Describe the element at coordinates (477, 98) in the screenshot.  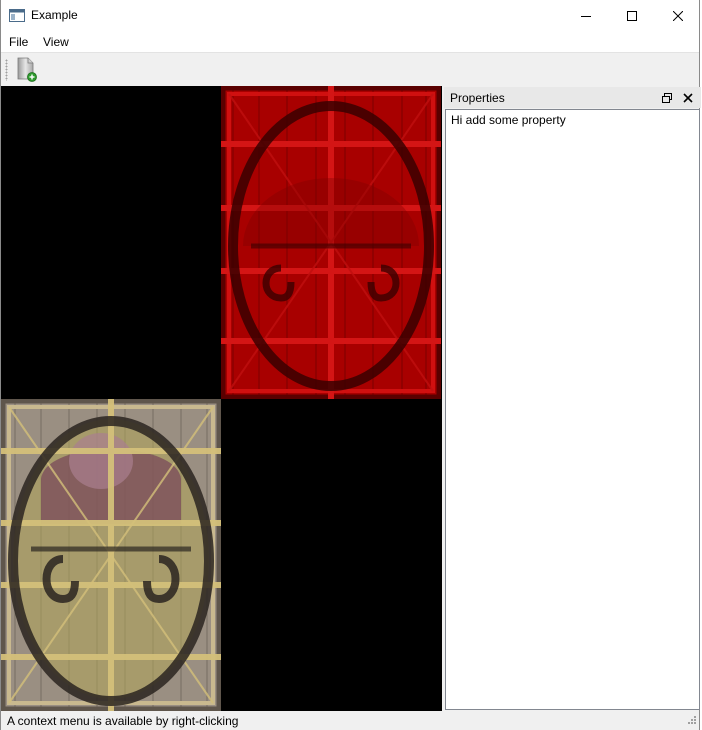
I see `dock-title: Properties` at that location.